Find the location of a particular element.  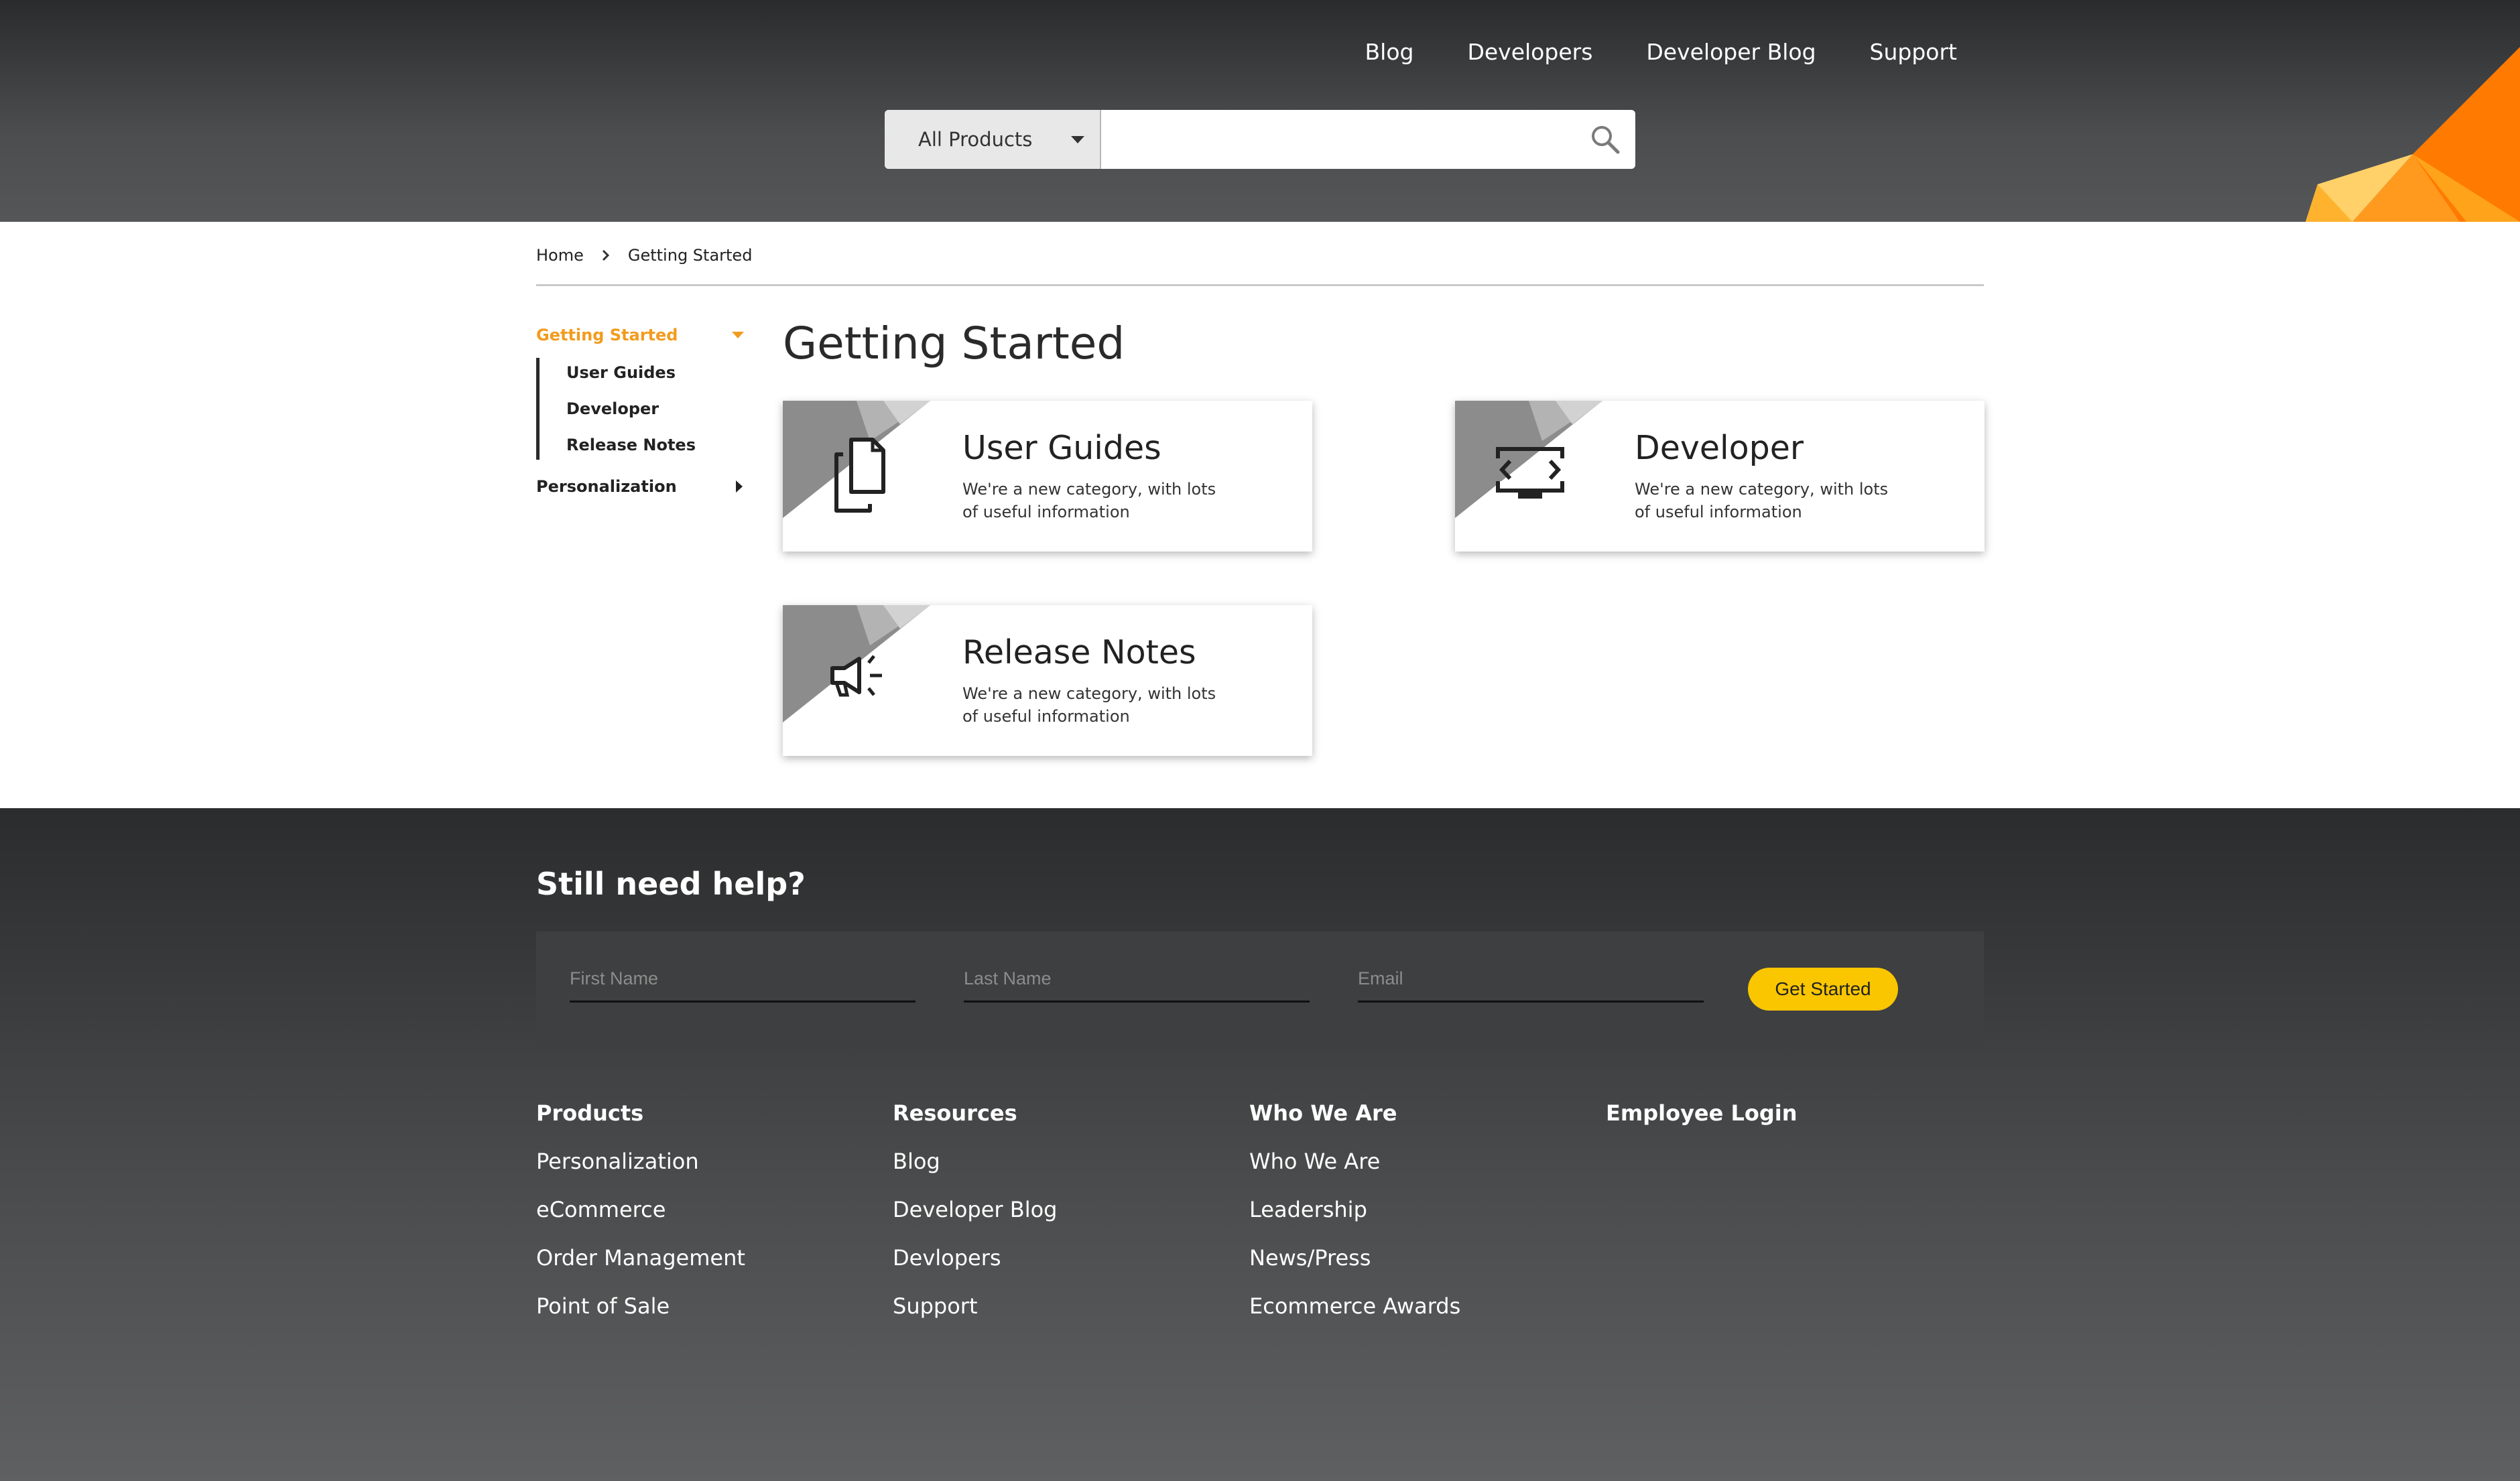

email-input is located at coordinates (1531, 978).